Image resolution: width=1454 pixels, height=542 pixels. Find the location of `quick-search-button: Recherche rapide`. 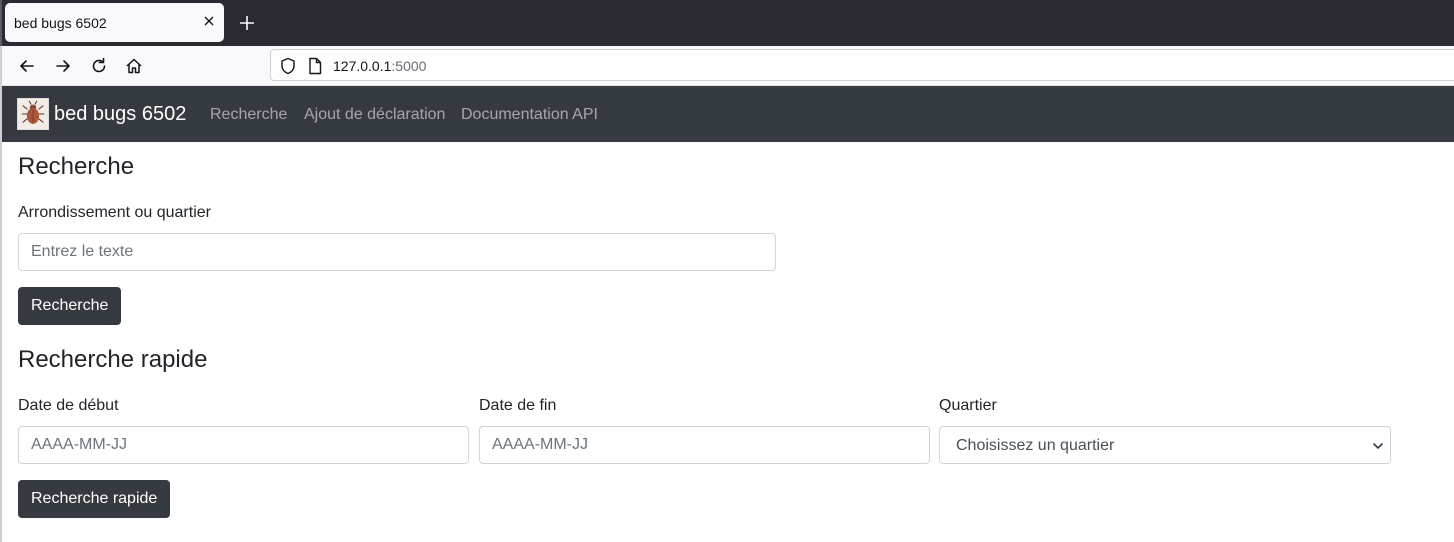

quick-search-button: Recherche rapide is located at coordinates (94, 499).